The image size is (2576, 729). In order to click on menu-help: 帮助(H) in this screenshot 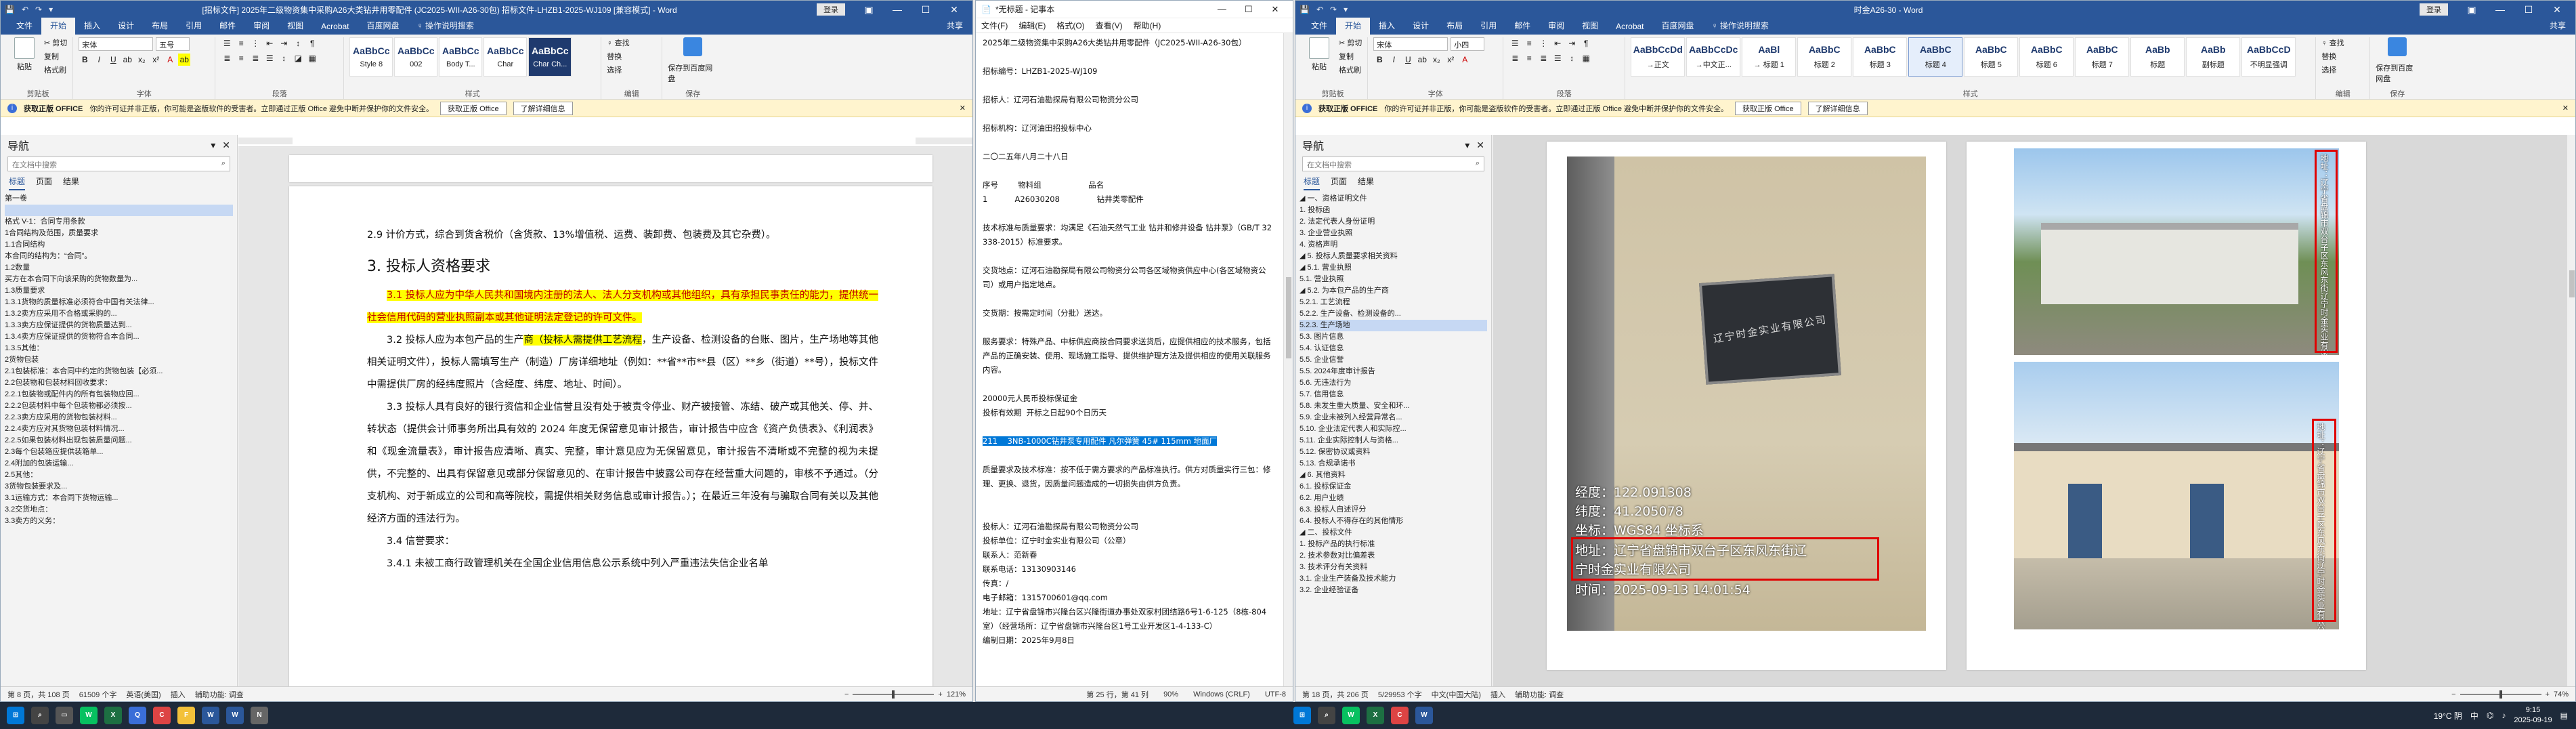, I will do `click(1147, 26)`.